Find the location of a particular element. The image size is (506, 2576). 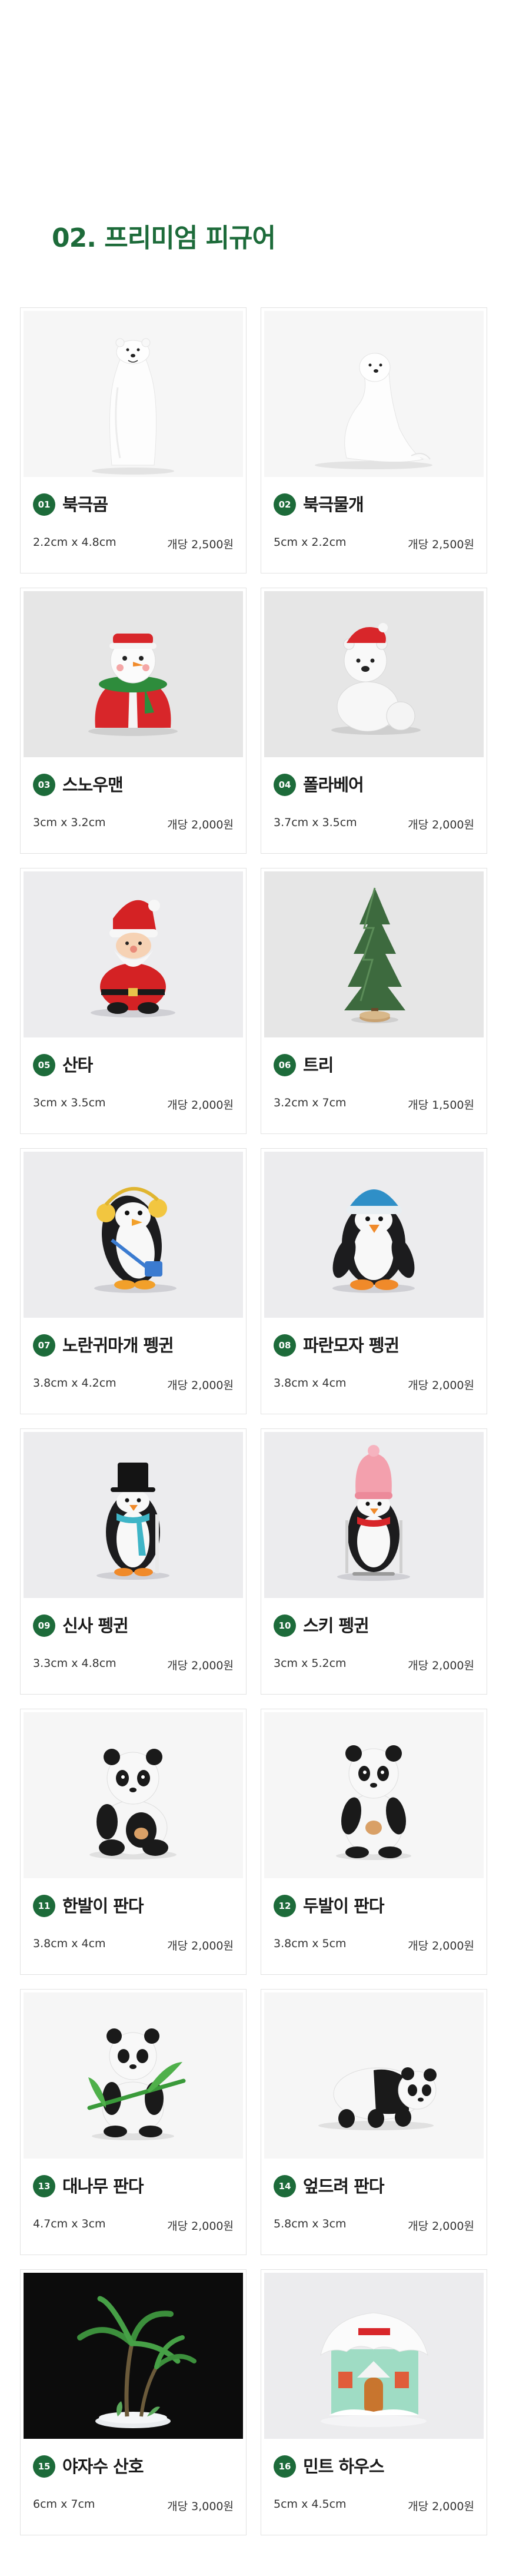

product-size: 6cm x 7cm is located at coordinates (64, 2504).